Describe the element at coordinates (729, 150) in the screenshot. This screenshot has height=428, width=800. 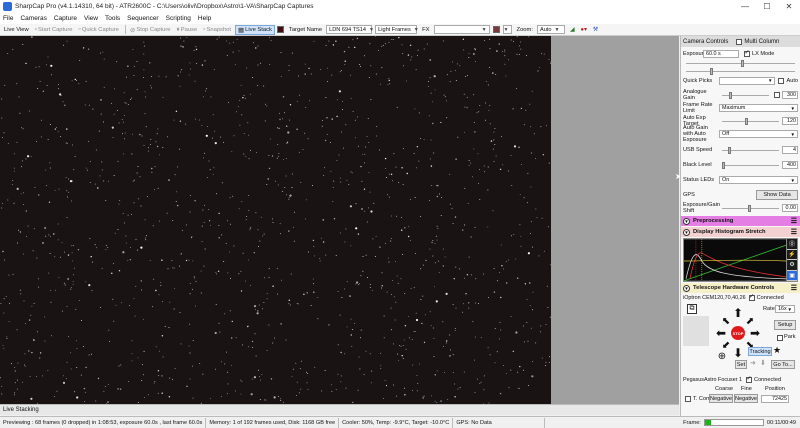
I see `usb-speed-thumb` at that location.